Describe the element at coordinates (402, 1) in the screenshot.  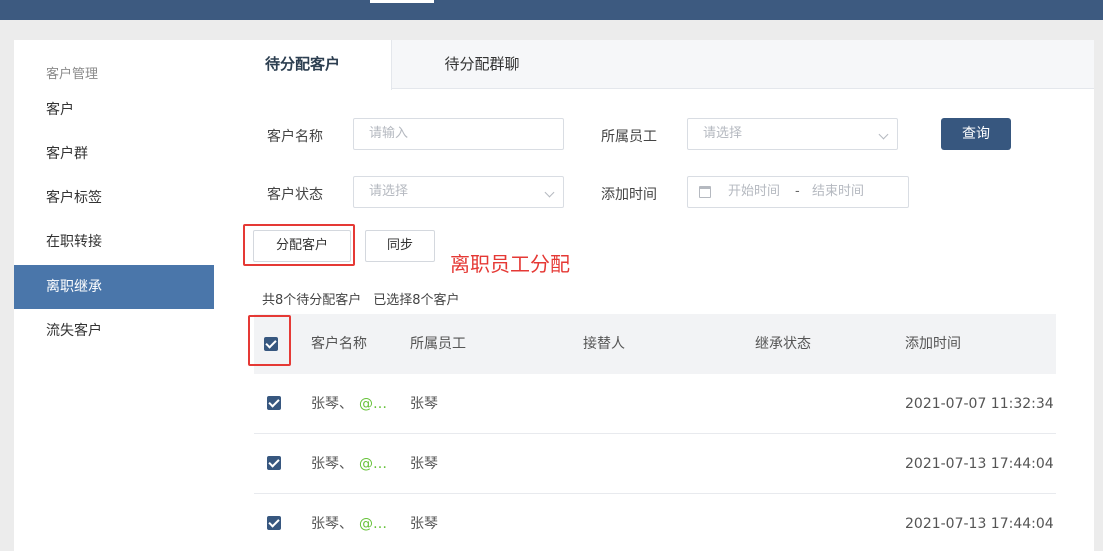
I see `top-nav-active-indicator` at that location.